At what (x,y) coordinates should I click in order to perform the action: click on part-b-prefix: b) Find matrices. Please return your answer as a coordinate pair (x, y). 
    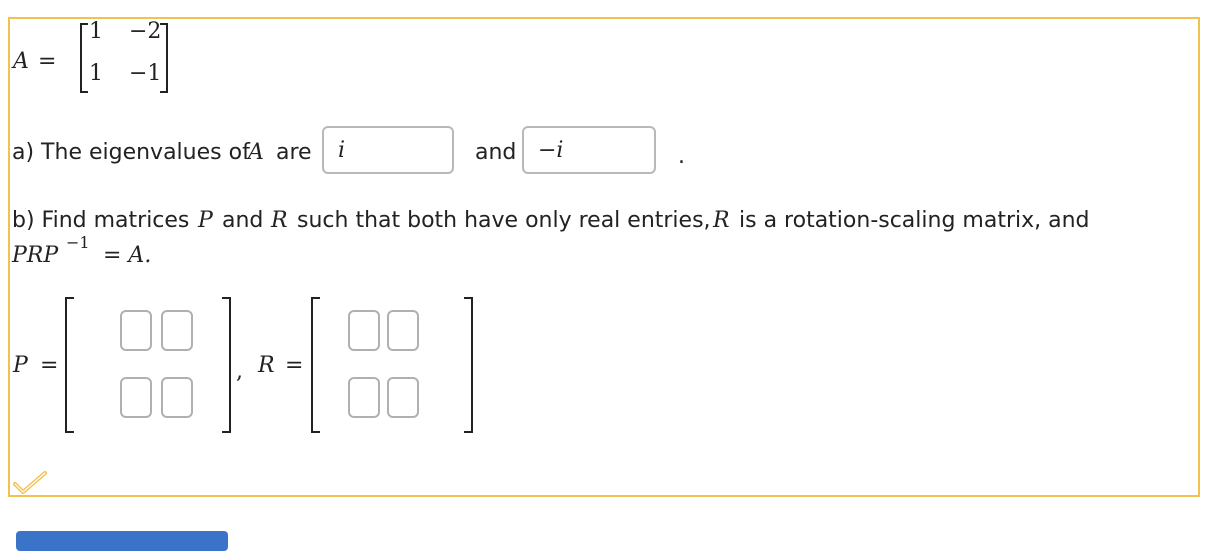
    Looking at the image, I should click on (101, 220).